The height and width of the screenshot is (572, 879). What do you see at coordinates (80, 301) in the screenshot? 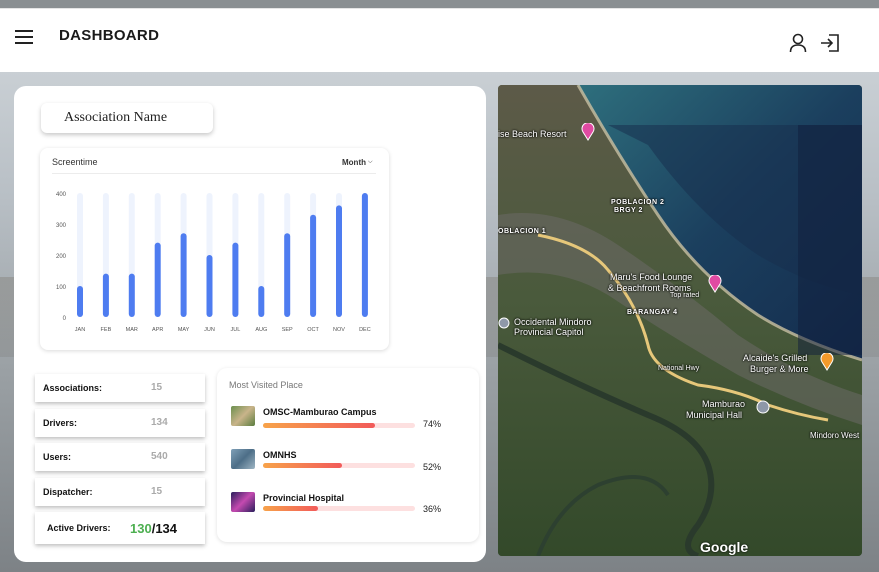
I see `bar-jan` at bounding box center [80, 301].